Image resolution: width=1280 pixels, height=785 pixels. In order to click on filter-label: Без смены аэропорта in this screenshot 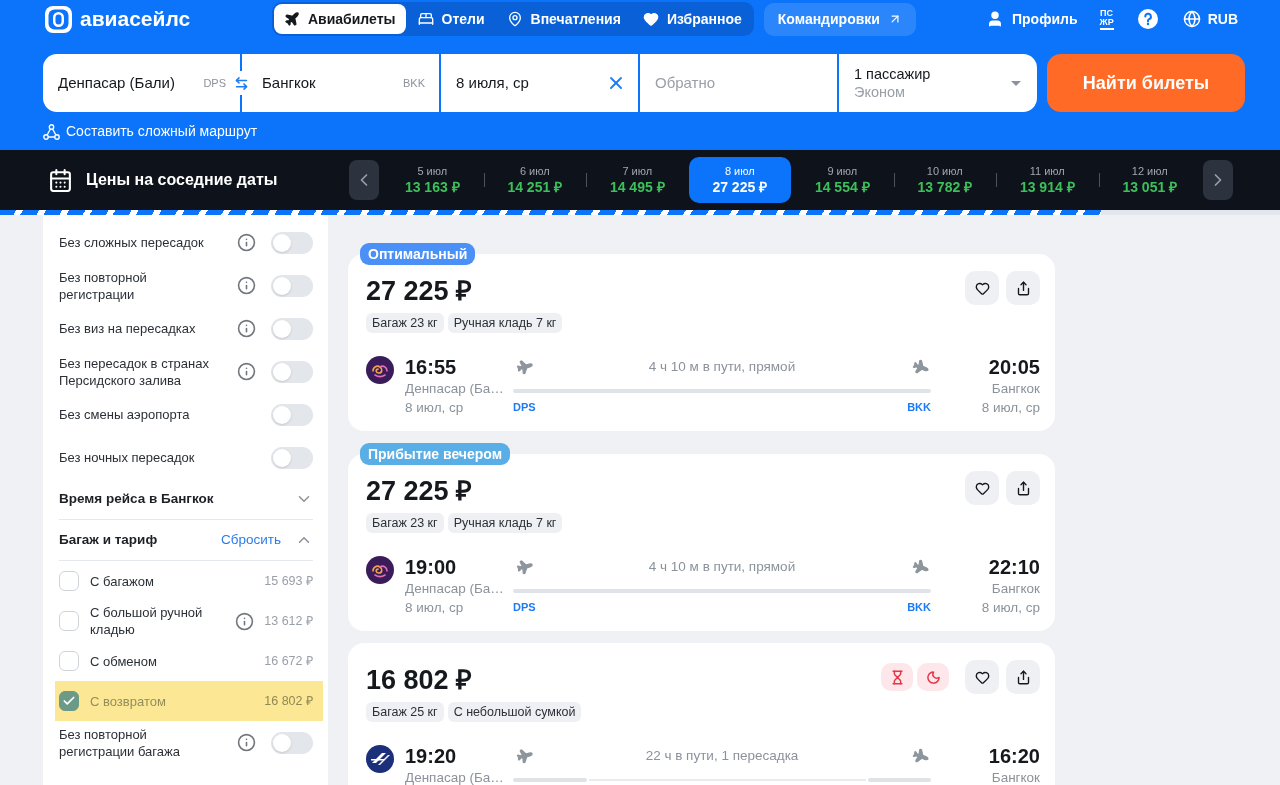, I will do `click(125, 414)`.